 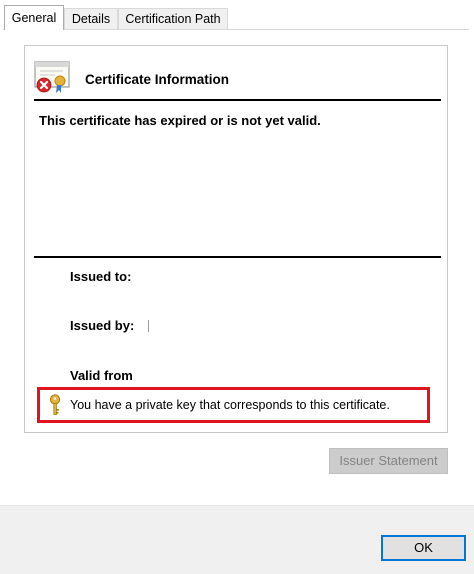 What do you see at coordinates (423, 548) in the screenshot?
I see `ok-button: OK` at bounding box center [423, 548].